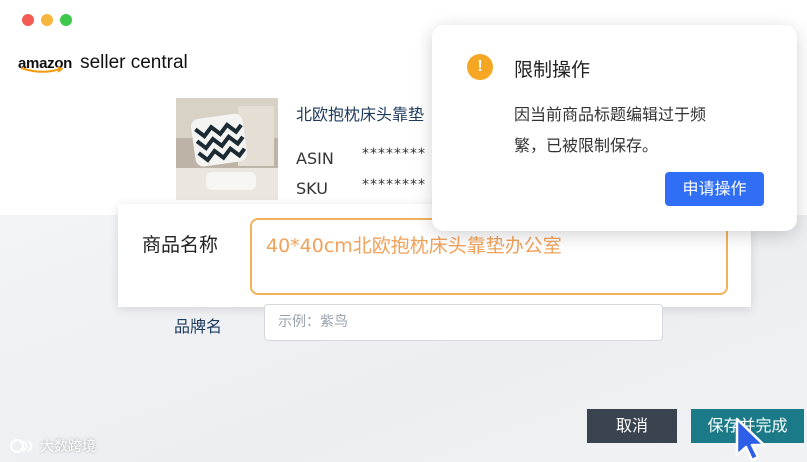 This screenshot has width=807, height=462. I want to click on popup-message-line-2: 繁，已被限制保存。, so click(586, 145).